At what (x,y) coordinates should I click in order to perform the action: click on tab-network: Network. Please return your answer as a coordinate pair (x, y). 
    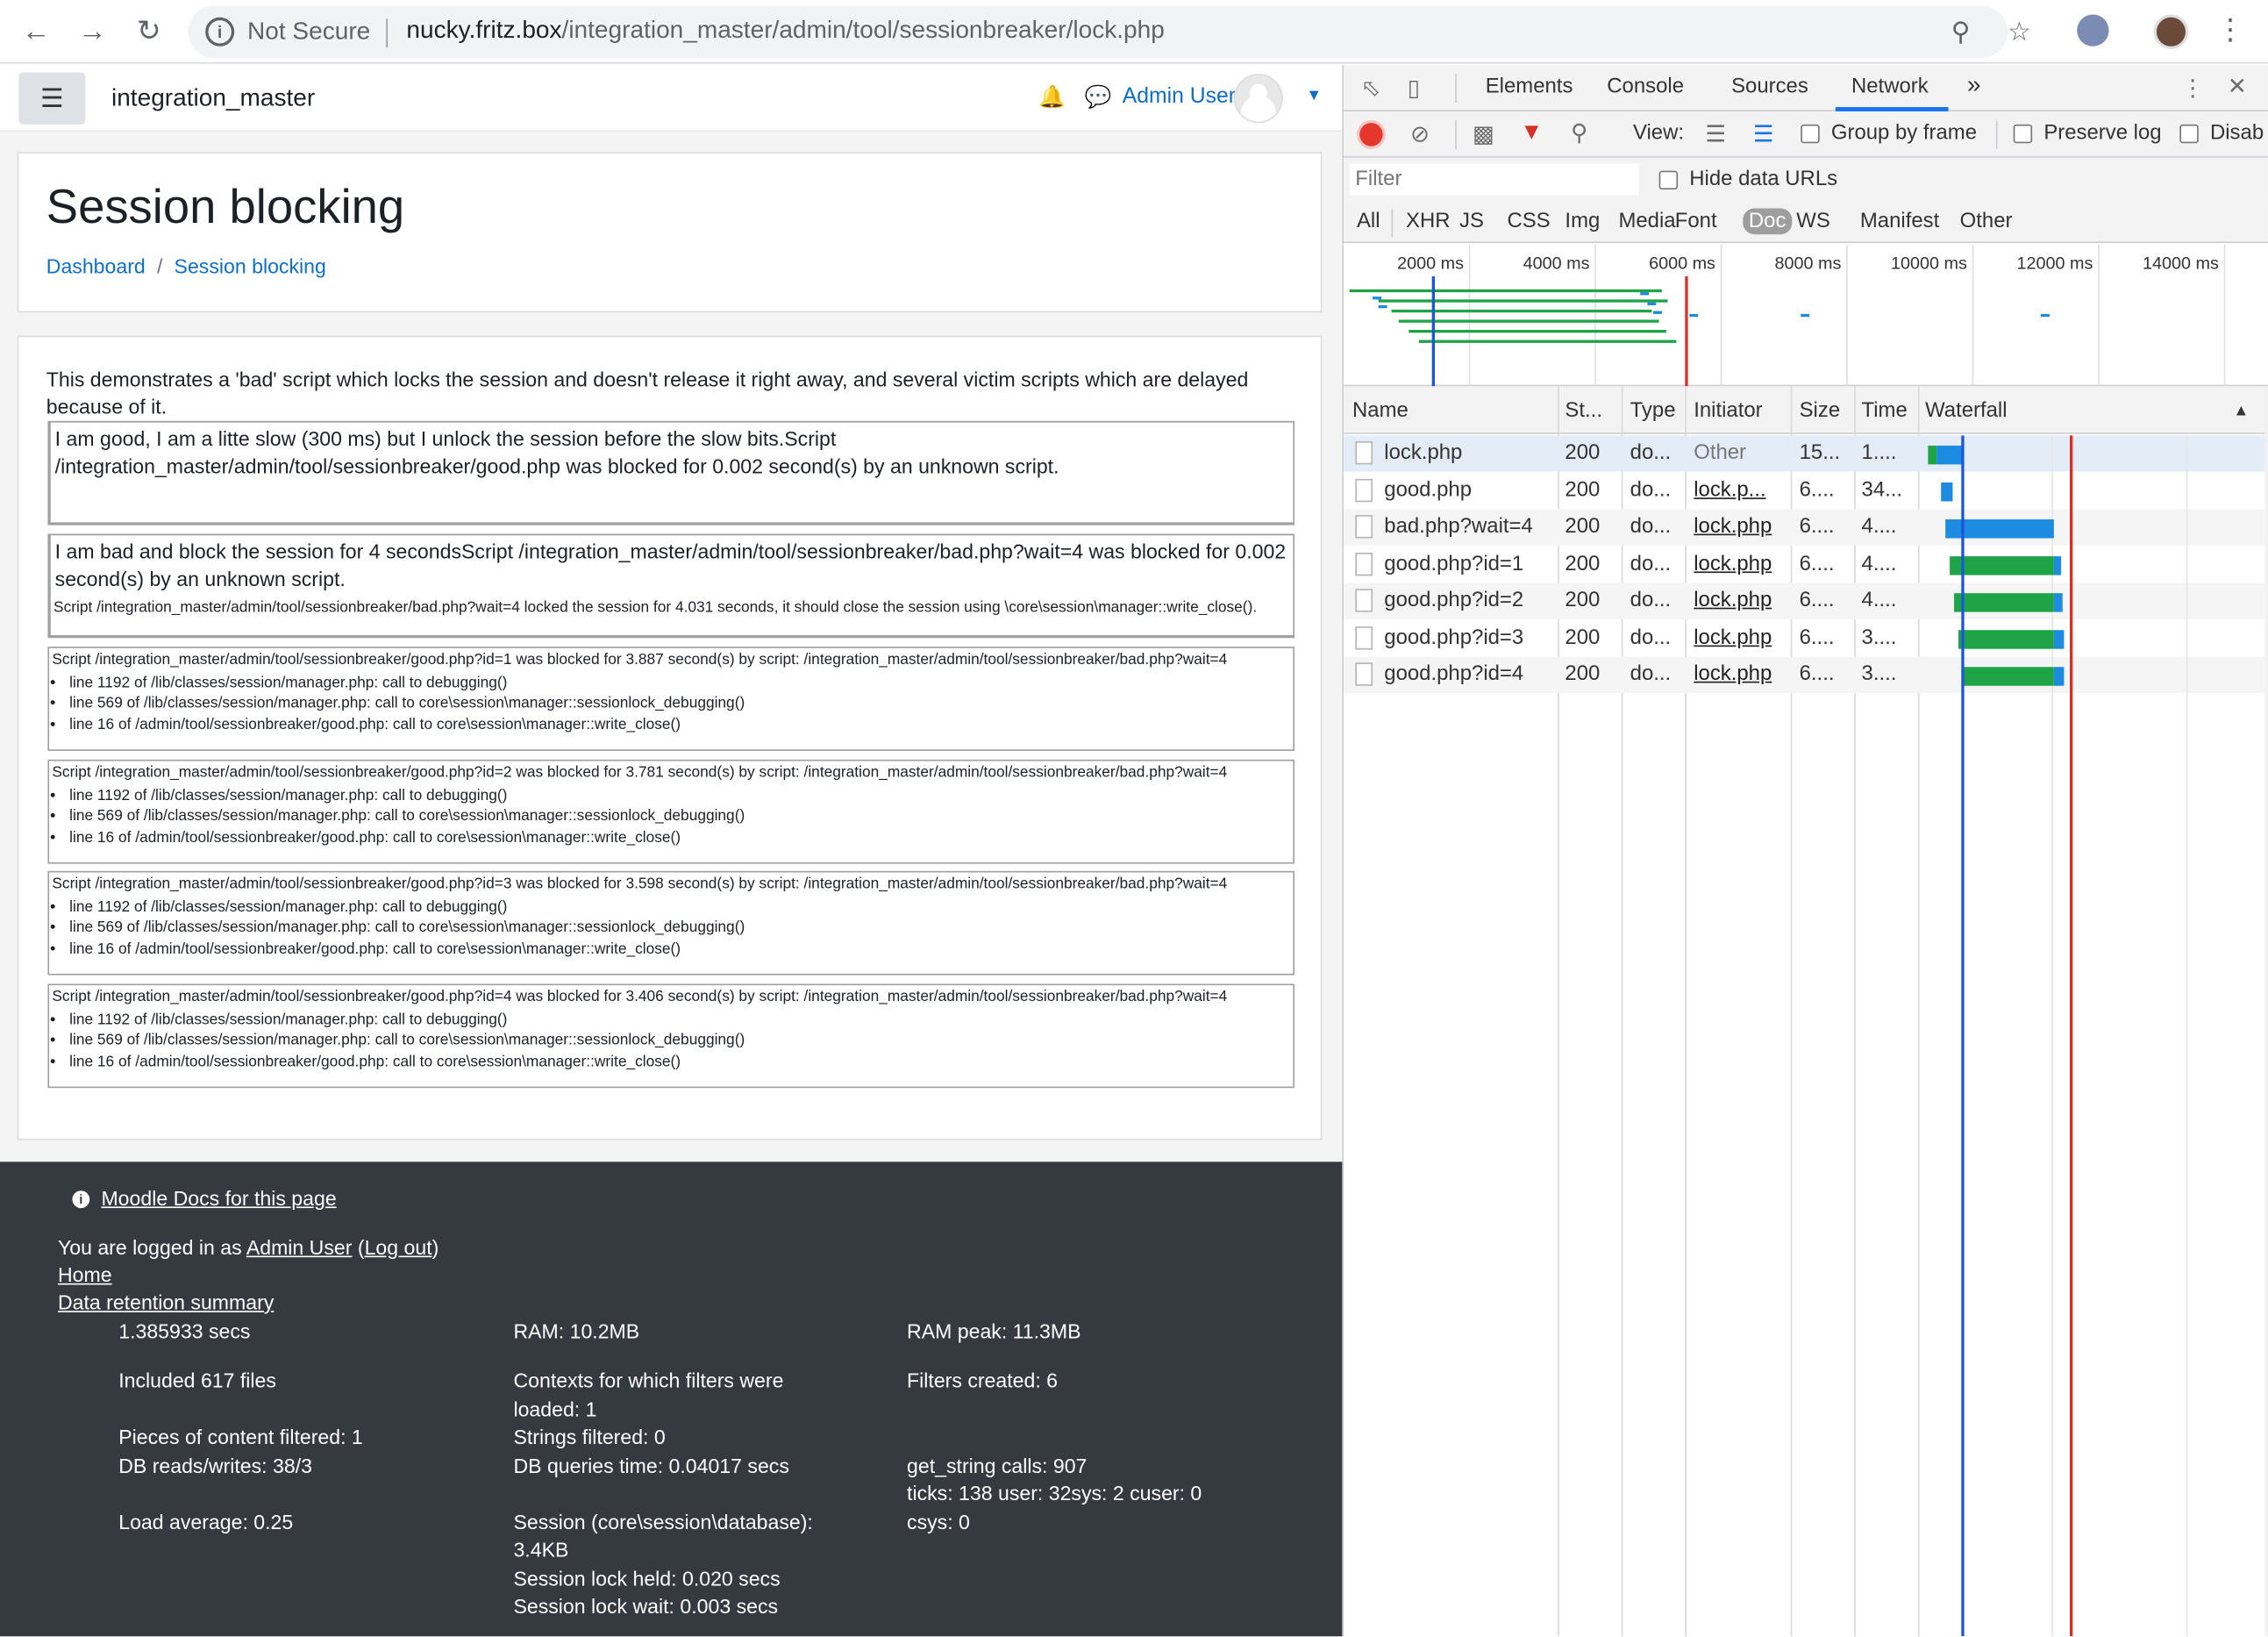
    Looking at the image, I should click on (1890, 86).